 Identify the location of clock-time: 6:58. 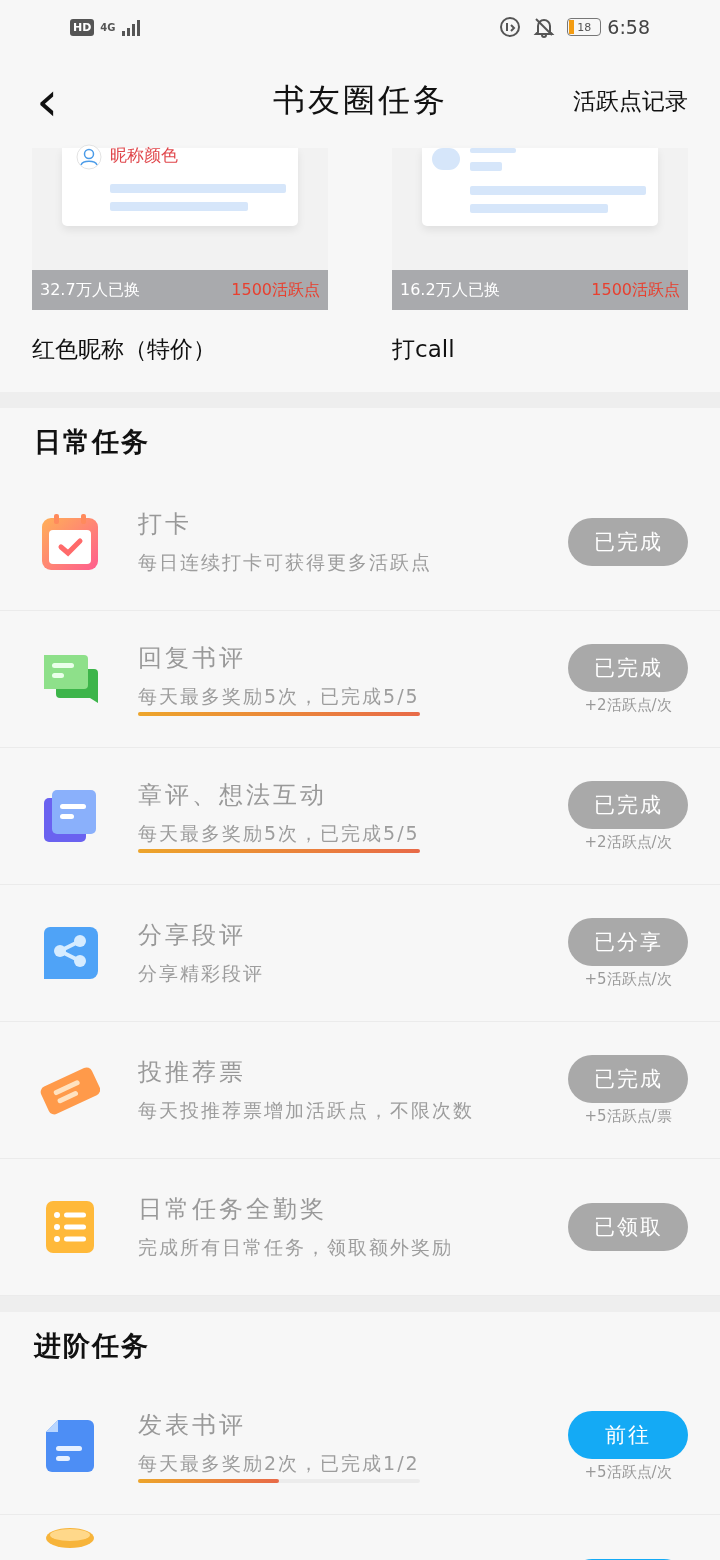
(628, 27).